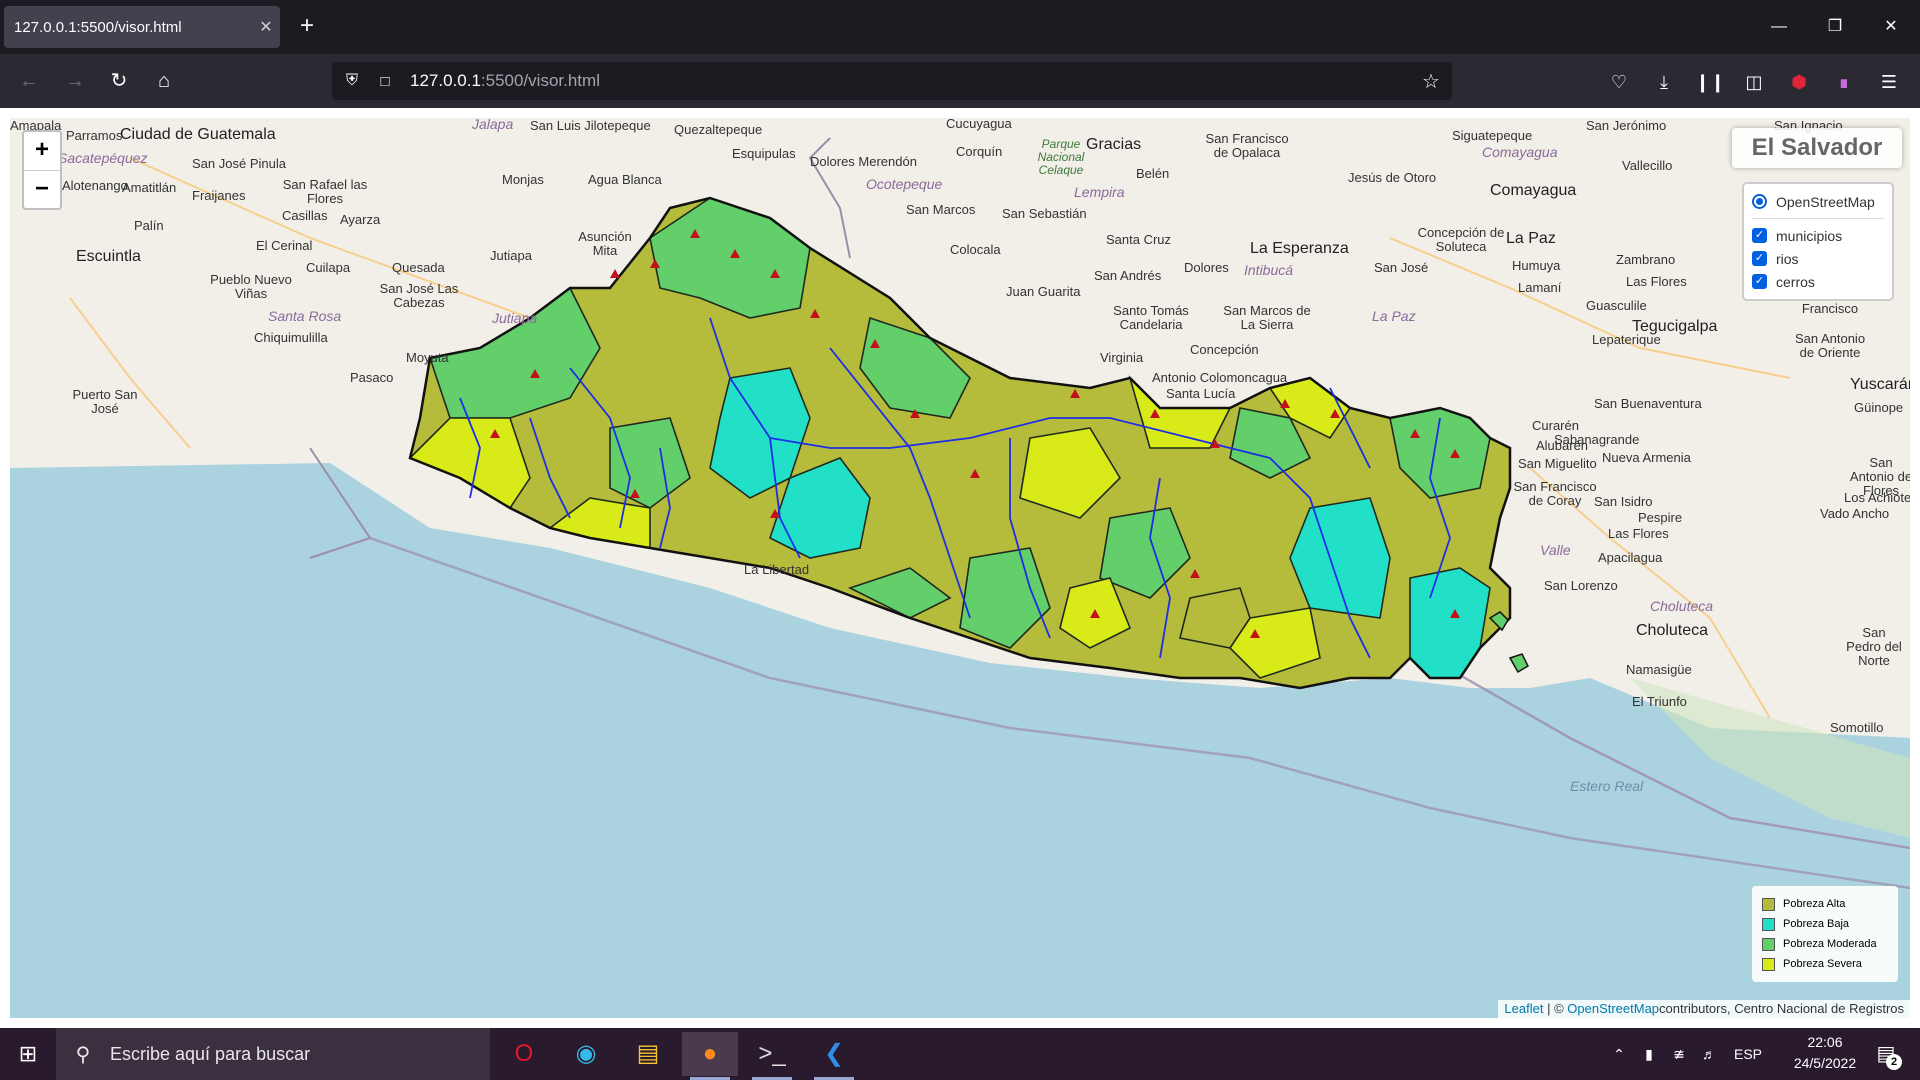 This screenshot has width=1920, height=1080. Describe the element at coordinates (42, 189) in the screenshot. I see `zoom-out-button: −` at that location.